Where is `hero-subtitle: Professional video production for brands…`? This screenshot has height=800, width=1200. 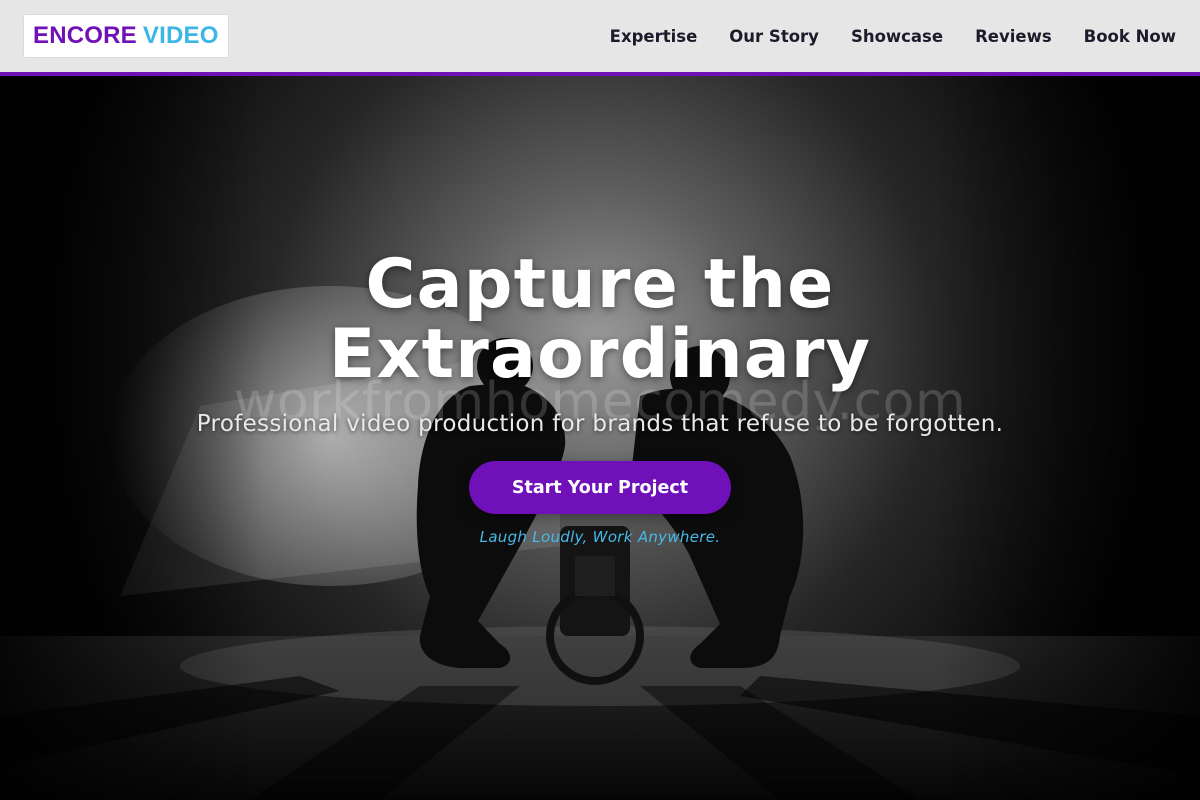 hero-subtitle: Professional video production for brands… is located at coordinates (600, 424).